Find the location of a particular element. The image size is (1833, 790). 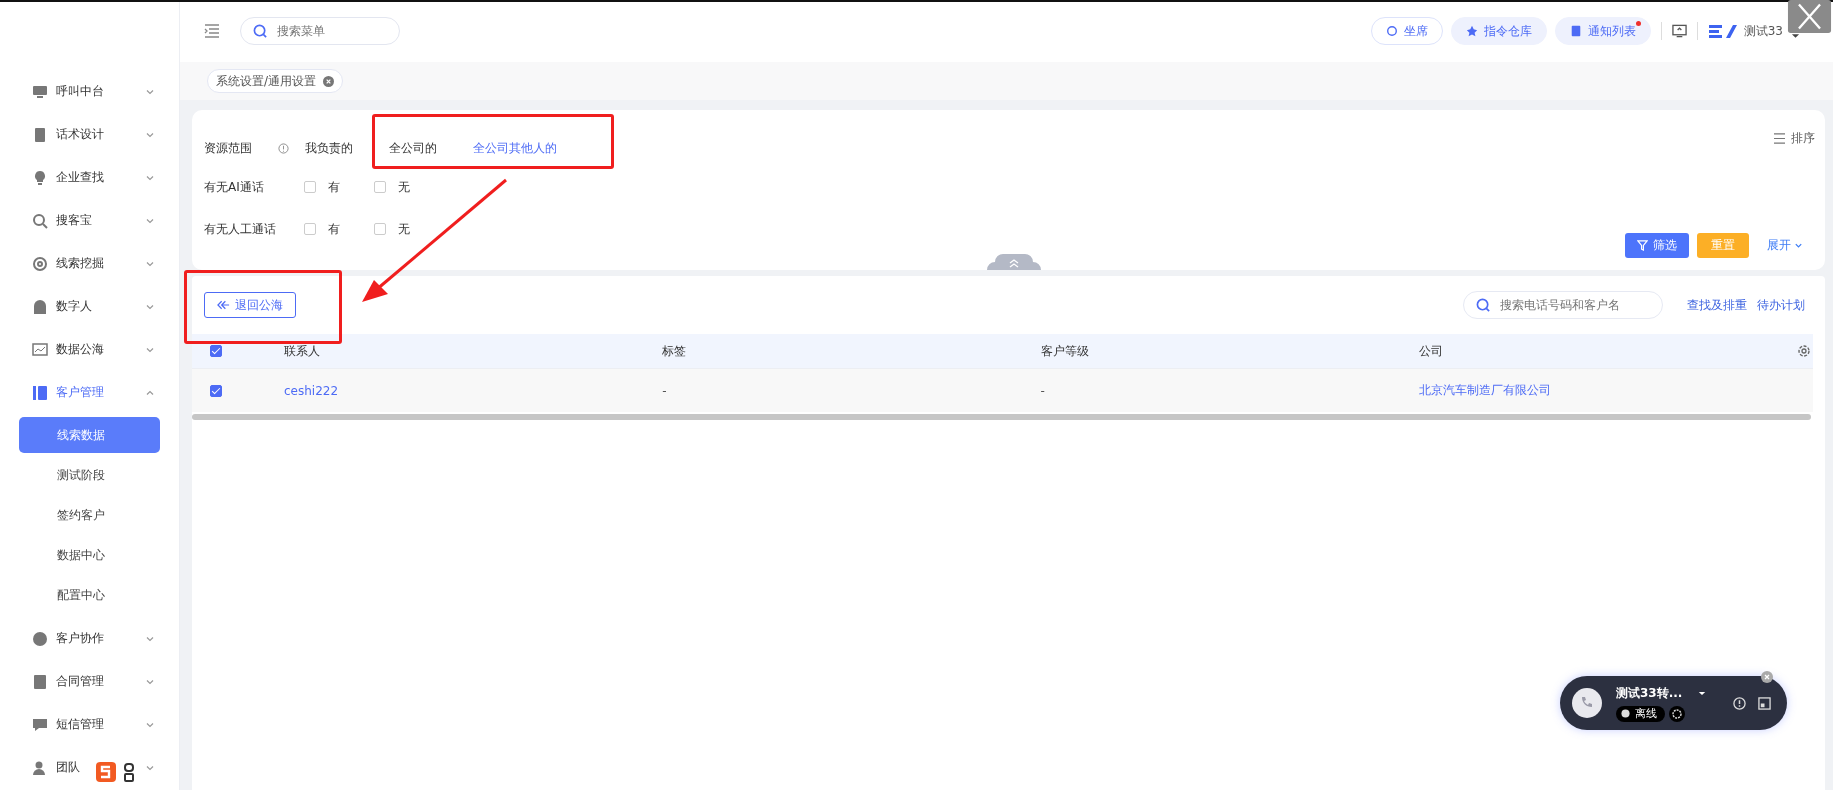

sidebar-subitem: 测试阶段 is located at coordinates (89, 475).